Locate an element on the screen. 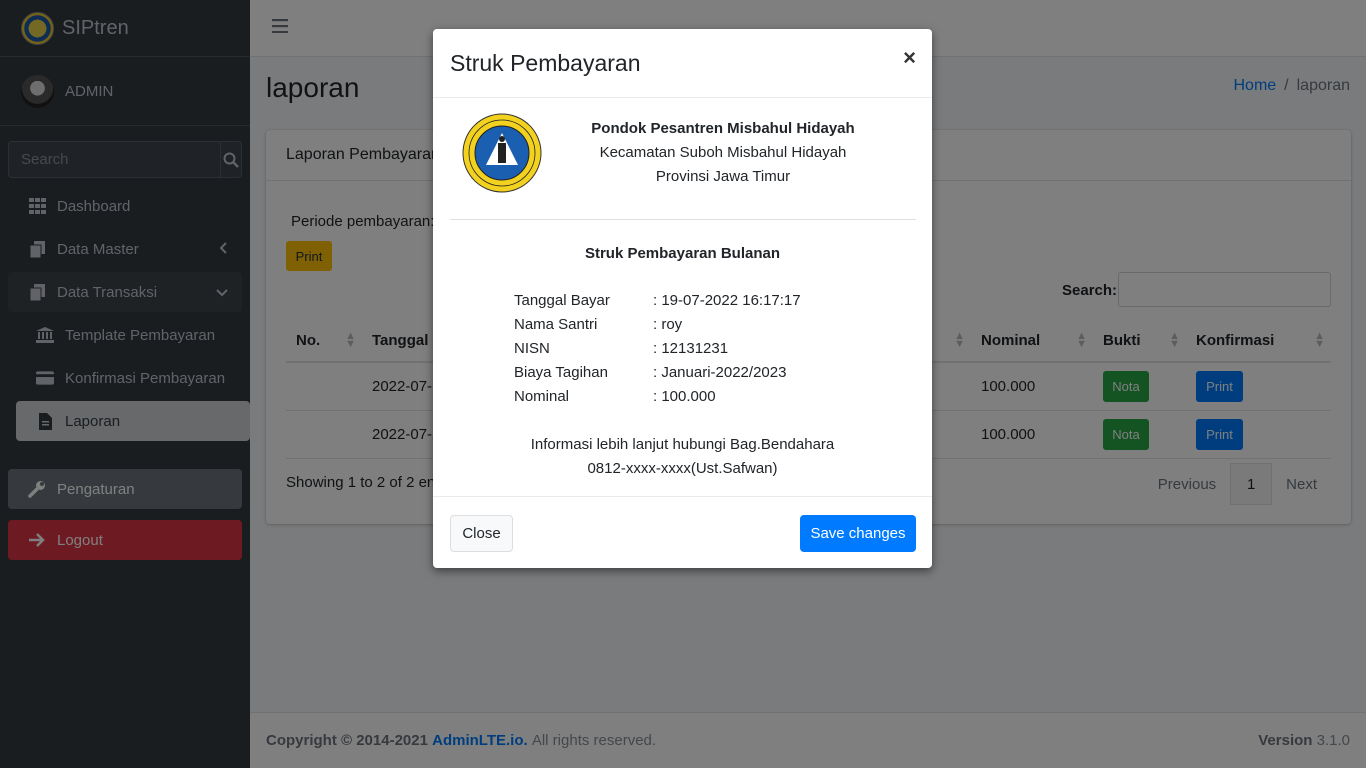 This screenshot has width=1366, height=768. org-province: Provinsi Jawa Timur is located at coordinates (723, 176).